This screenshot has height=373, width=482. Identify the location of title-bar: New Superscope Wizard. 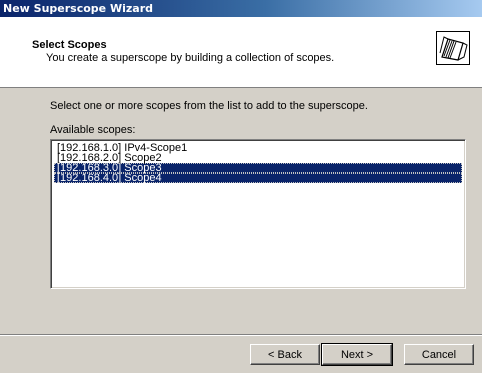
(241, 8).